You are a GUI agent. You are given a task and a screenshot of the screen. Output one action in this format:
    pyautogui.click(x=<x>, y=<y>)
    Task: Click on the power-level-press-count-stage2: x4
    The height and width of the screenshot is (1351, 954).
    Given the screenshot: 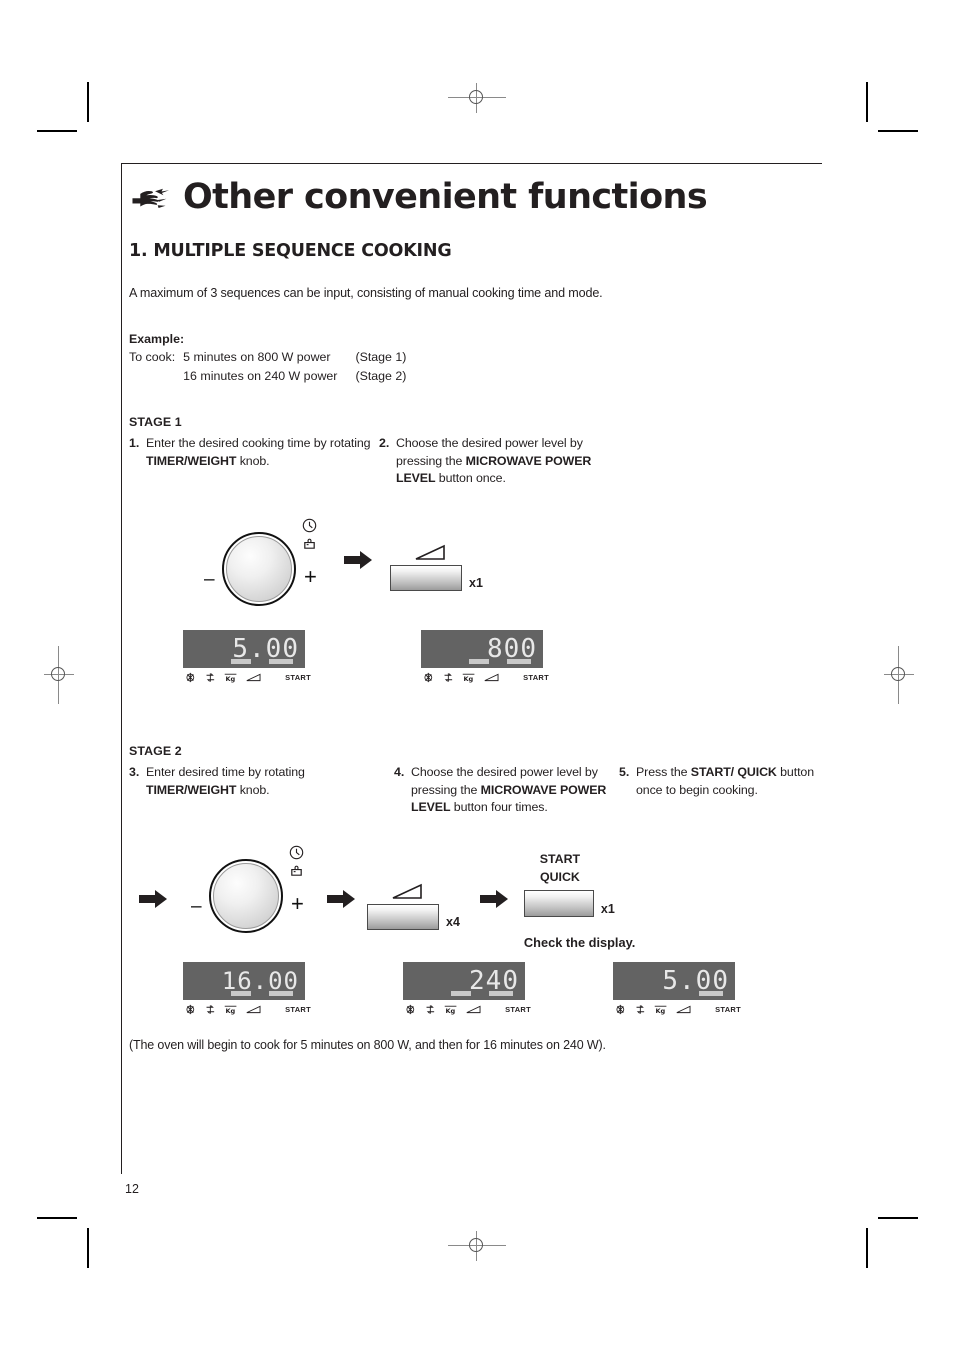 What is the action you would take?
    pyautogui.click(x=453, y=921)
    